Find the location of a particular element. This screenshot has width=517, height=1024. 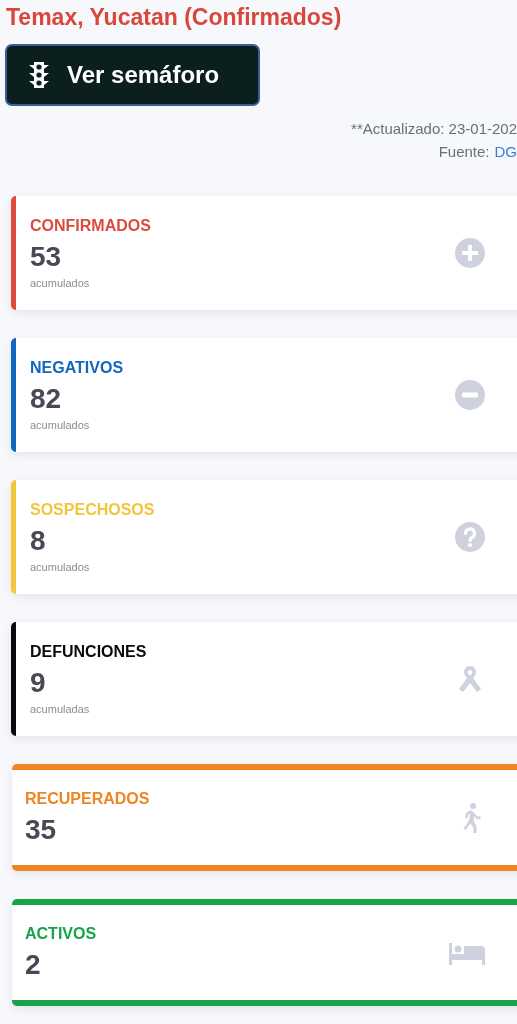

updated-date: **Actualizado: 23-01-202 is located at coordinates (434, 128).